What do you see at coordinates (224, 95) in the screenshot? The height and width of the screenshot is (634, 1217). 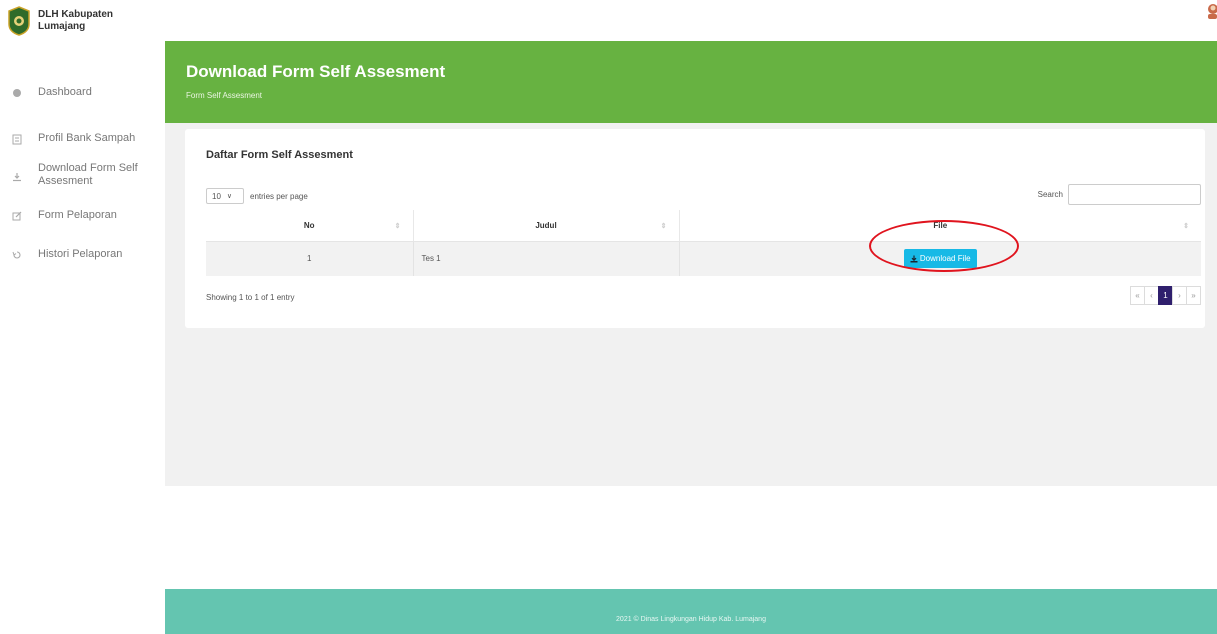 I see `breadcrumb: Form Self Assesment` at bounding box center [224, 95].